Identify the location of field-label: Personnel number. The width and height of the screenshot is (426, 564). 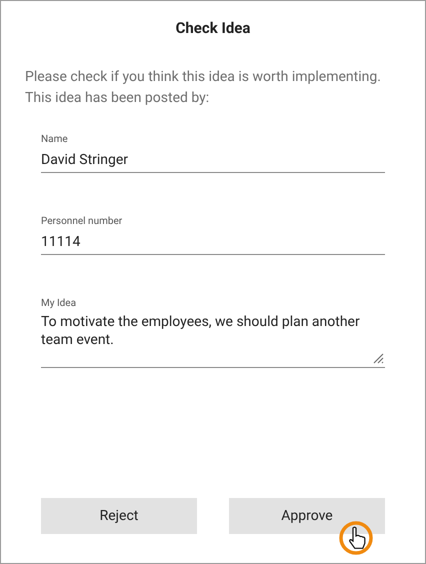
(82, 221).